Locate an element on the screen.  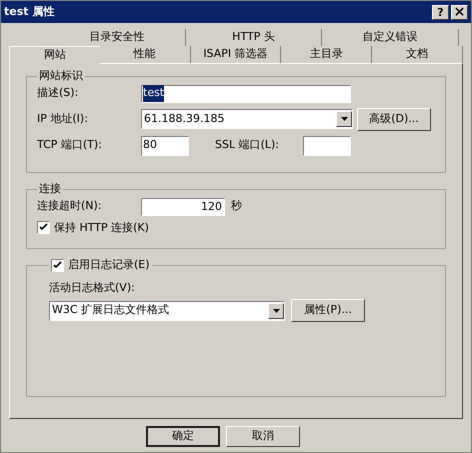
field-value: test is located at coordinates (153, 93).